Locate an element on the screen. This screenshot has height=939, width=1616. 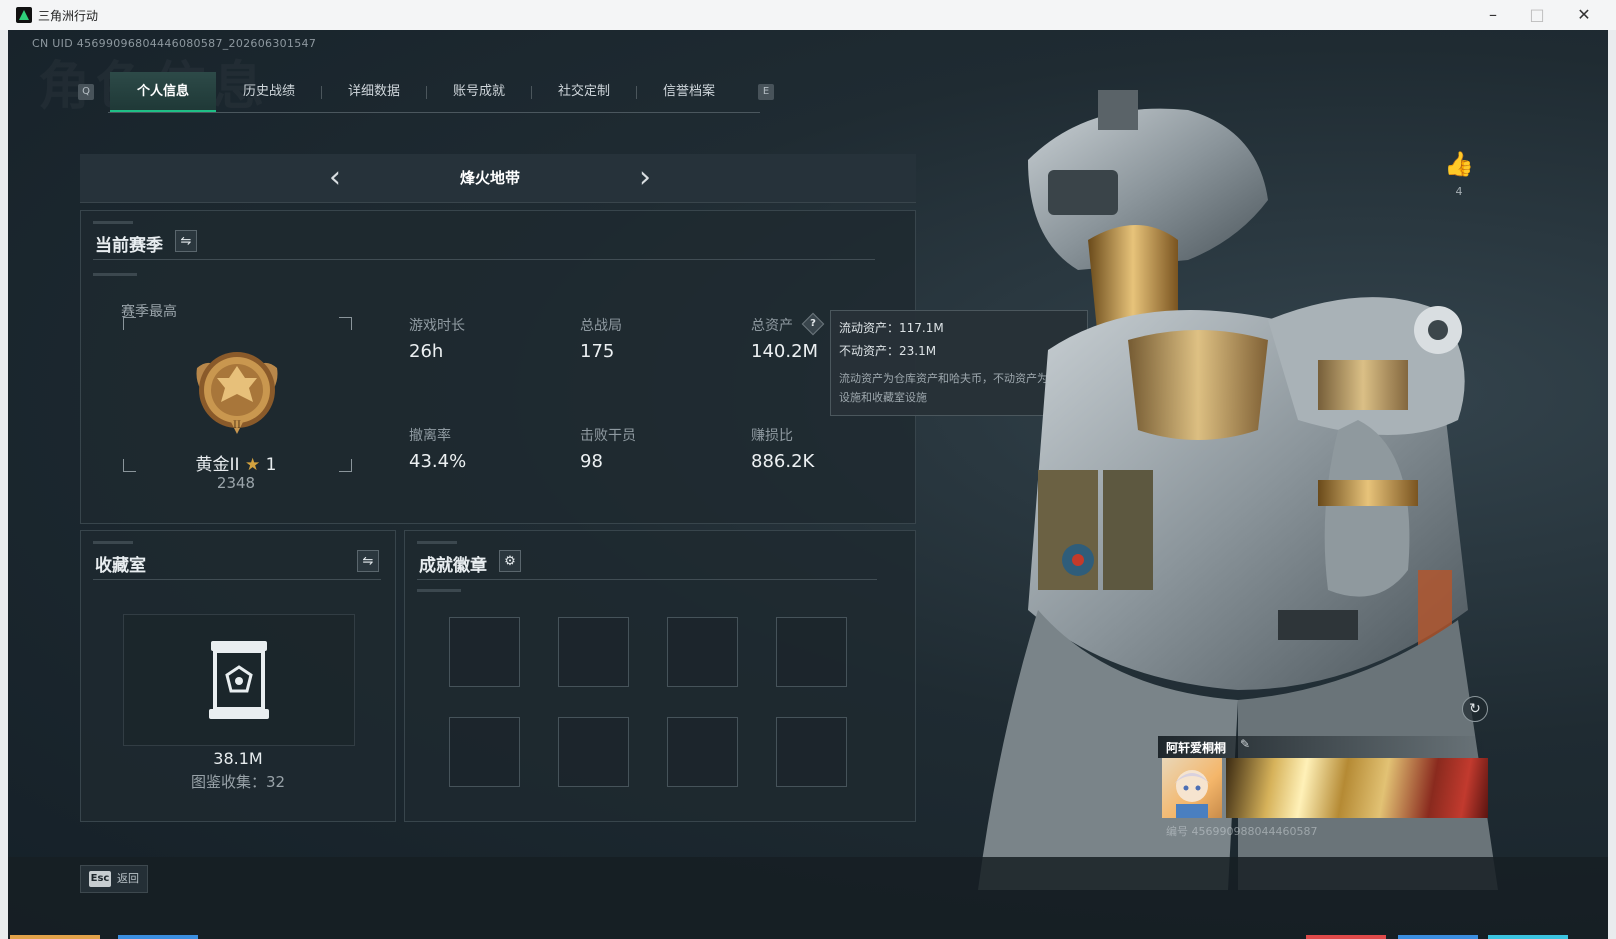
display-case-icon is located at coordinates (239, 680).